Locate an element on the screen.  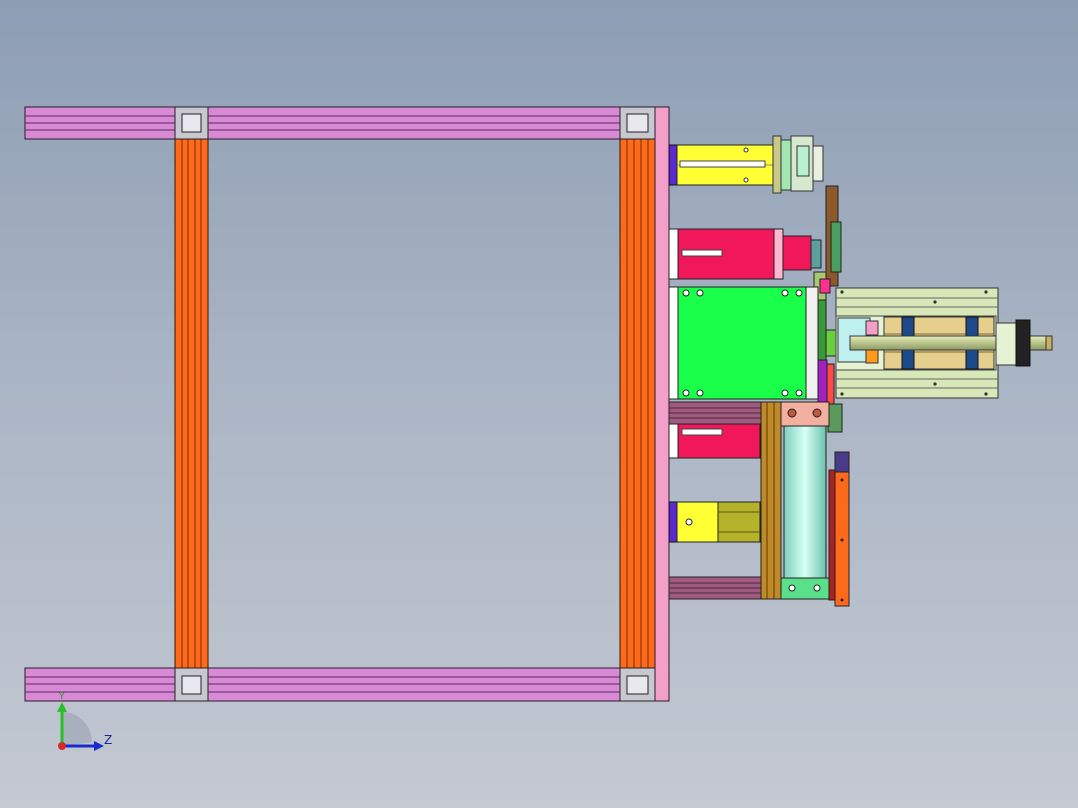
bottom-horizontal-profile is located at coordinates (340, 684).